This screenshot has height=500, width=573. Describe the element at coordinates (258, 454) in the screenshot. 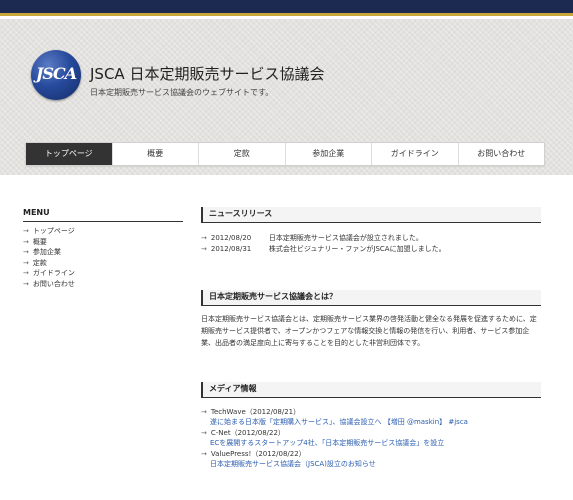

I see `media-source: ValuePress!（2012/08/22）` at that location.